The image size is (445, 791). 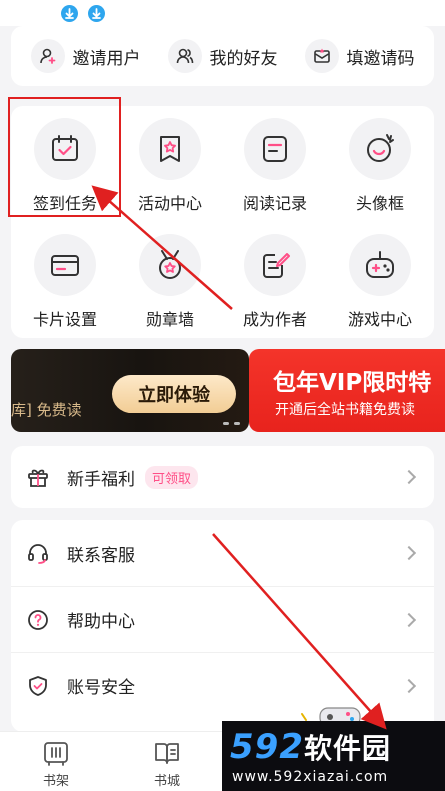 I want to click on document-icon, so click(x=275, y=149).